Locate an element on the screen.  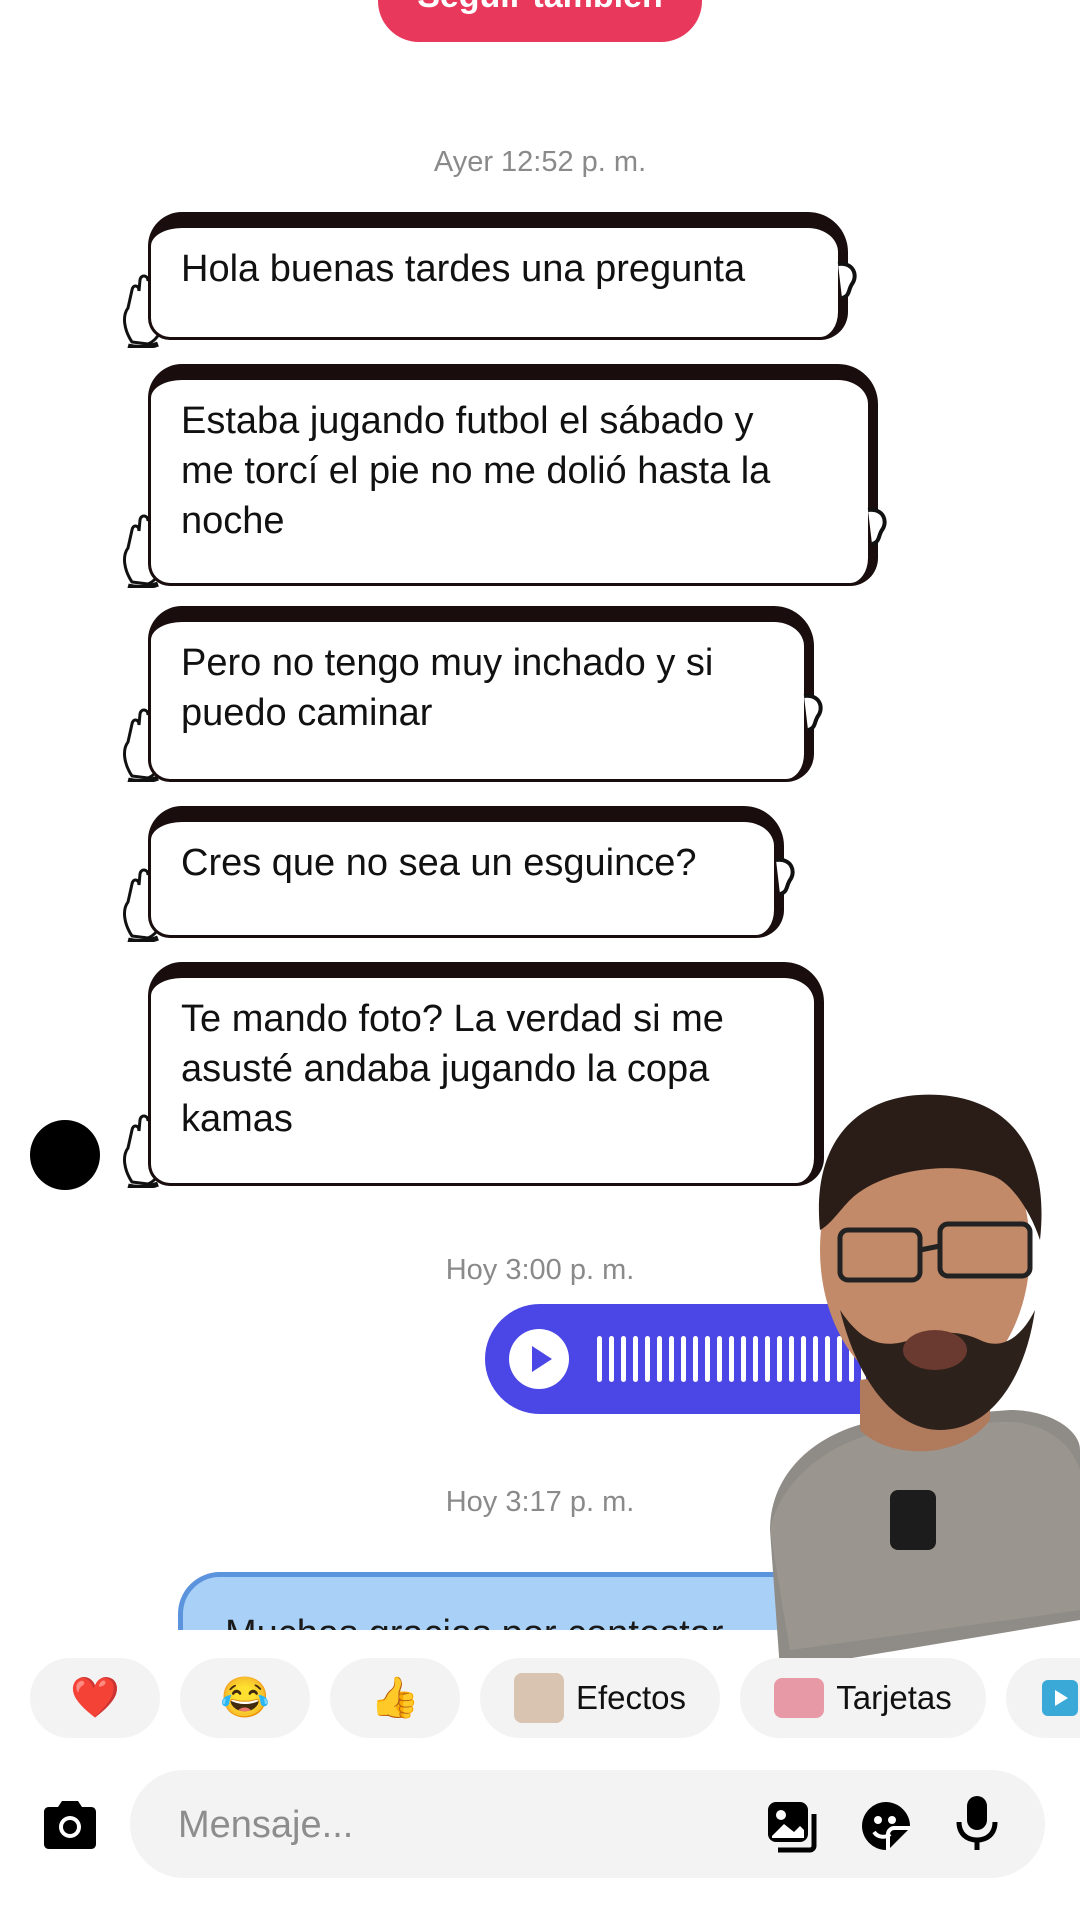
play-icon is located at coordinates (542, 1359).